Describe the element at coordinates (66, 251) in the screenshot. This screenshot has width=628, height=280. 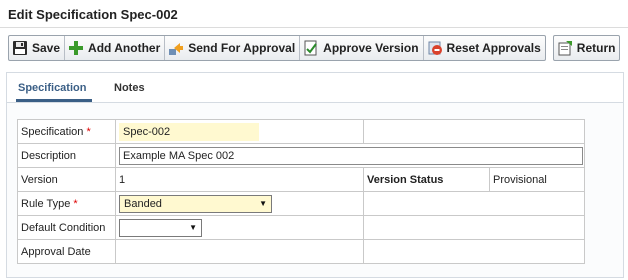
I see `approval-date-label: Approval Date` at that location.